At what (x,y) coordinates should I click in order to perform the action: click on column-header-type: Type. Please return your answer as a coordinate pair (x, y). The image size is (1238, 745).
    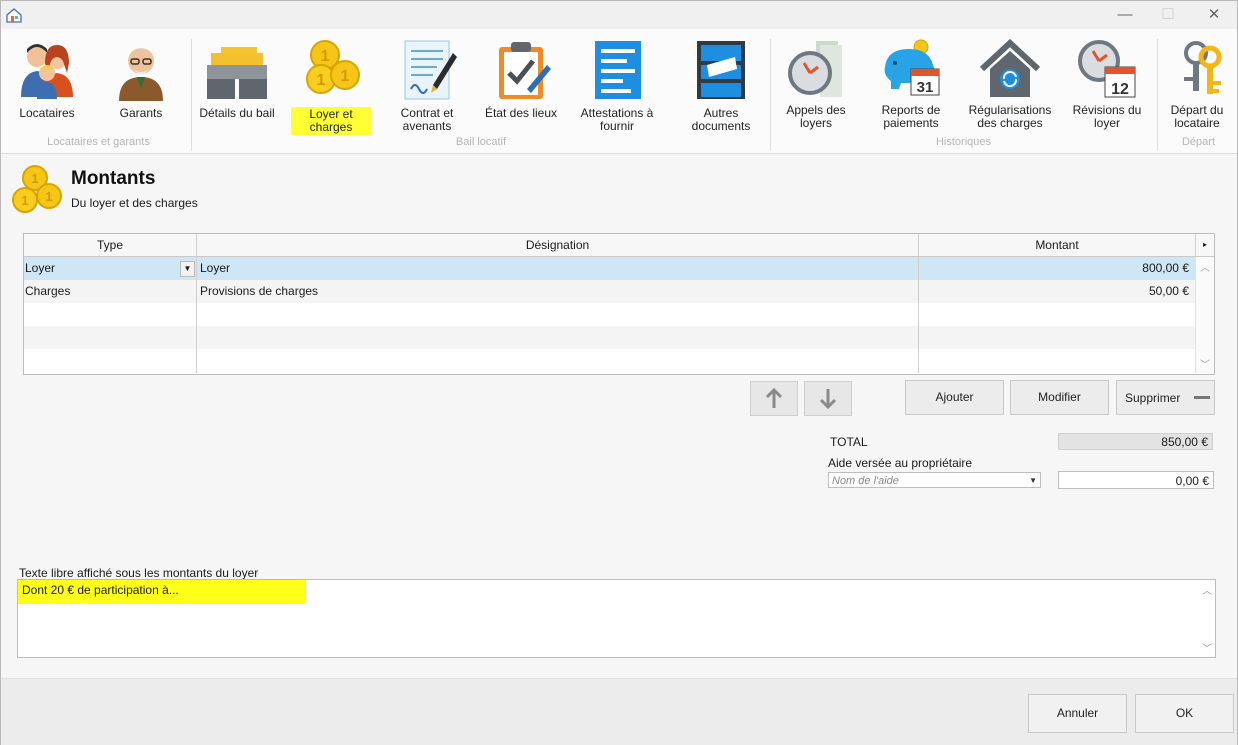
    Looking at the image, I should click on (110, 245).